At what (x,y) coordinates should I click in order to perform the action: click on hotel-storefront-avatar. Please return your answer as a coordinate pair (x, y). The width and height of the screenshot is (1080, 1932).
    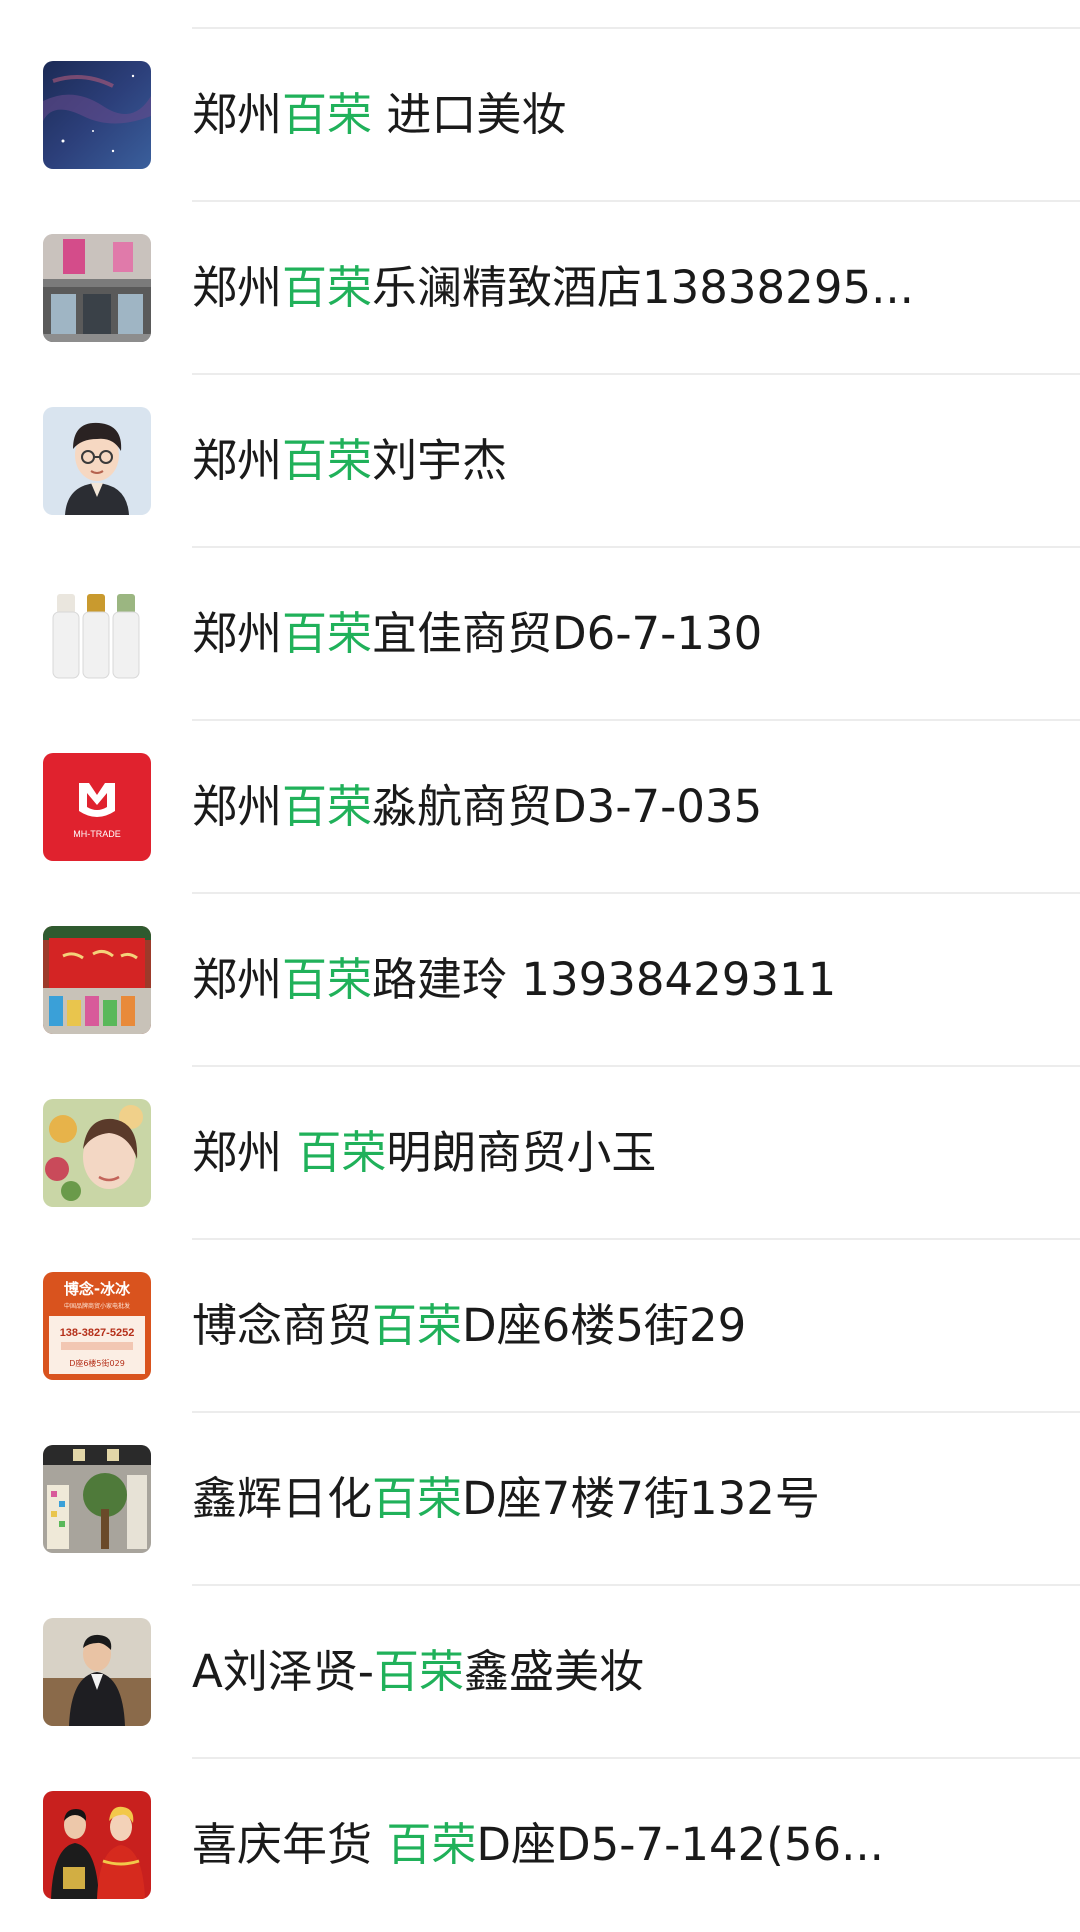
    Looking at the image, I should click on (97, 288).